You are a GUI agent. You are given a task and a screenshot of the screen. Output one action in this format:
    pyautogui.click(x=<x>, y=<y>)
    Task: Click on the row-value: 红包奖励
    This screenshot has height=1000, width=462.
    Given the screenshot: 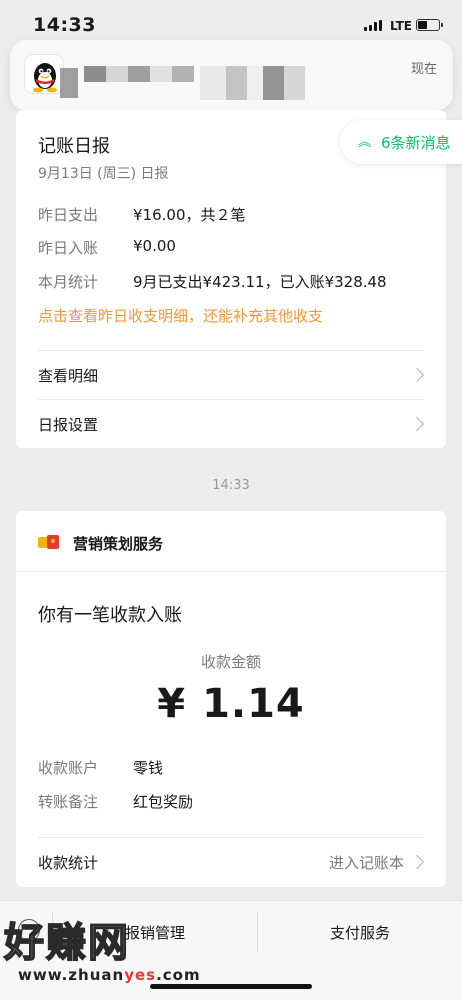 What is the action you would take?
    pyautogui.click(x=163, y=802)
    